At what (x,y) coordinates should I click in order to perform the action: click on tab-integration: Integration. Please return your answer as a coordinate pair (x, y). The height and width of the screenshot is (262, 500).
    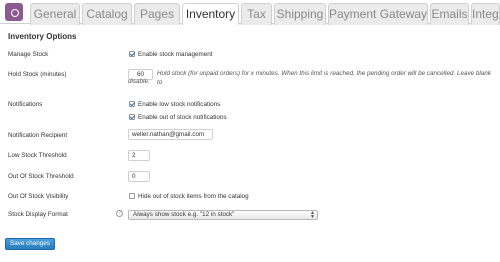
    Looking at the image, I should click on (485, 14).